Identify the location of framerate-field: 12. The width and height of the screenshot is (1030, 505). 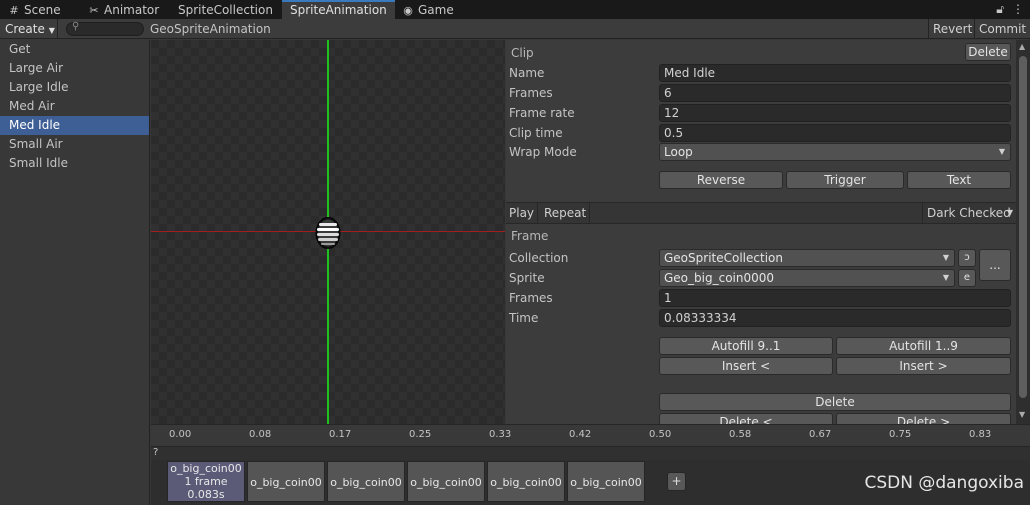
(835, 113).